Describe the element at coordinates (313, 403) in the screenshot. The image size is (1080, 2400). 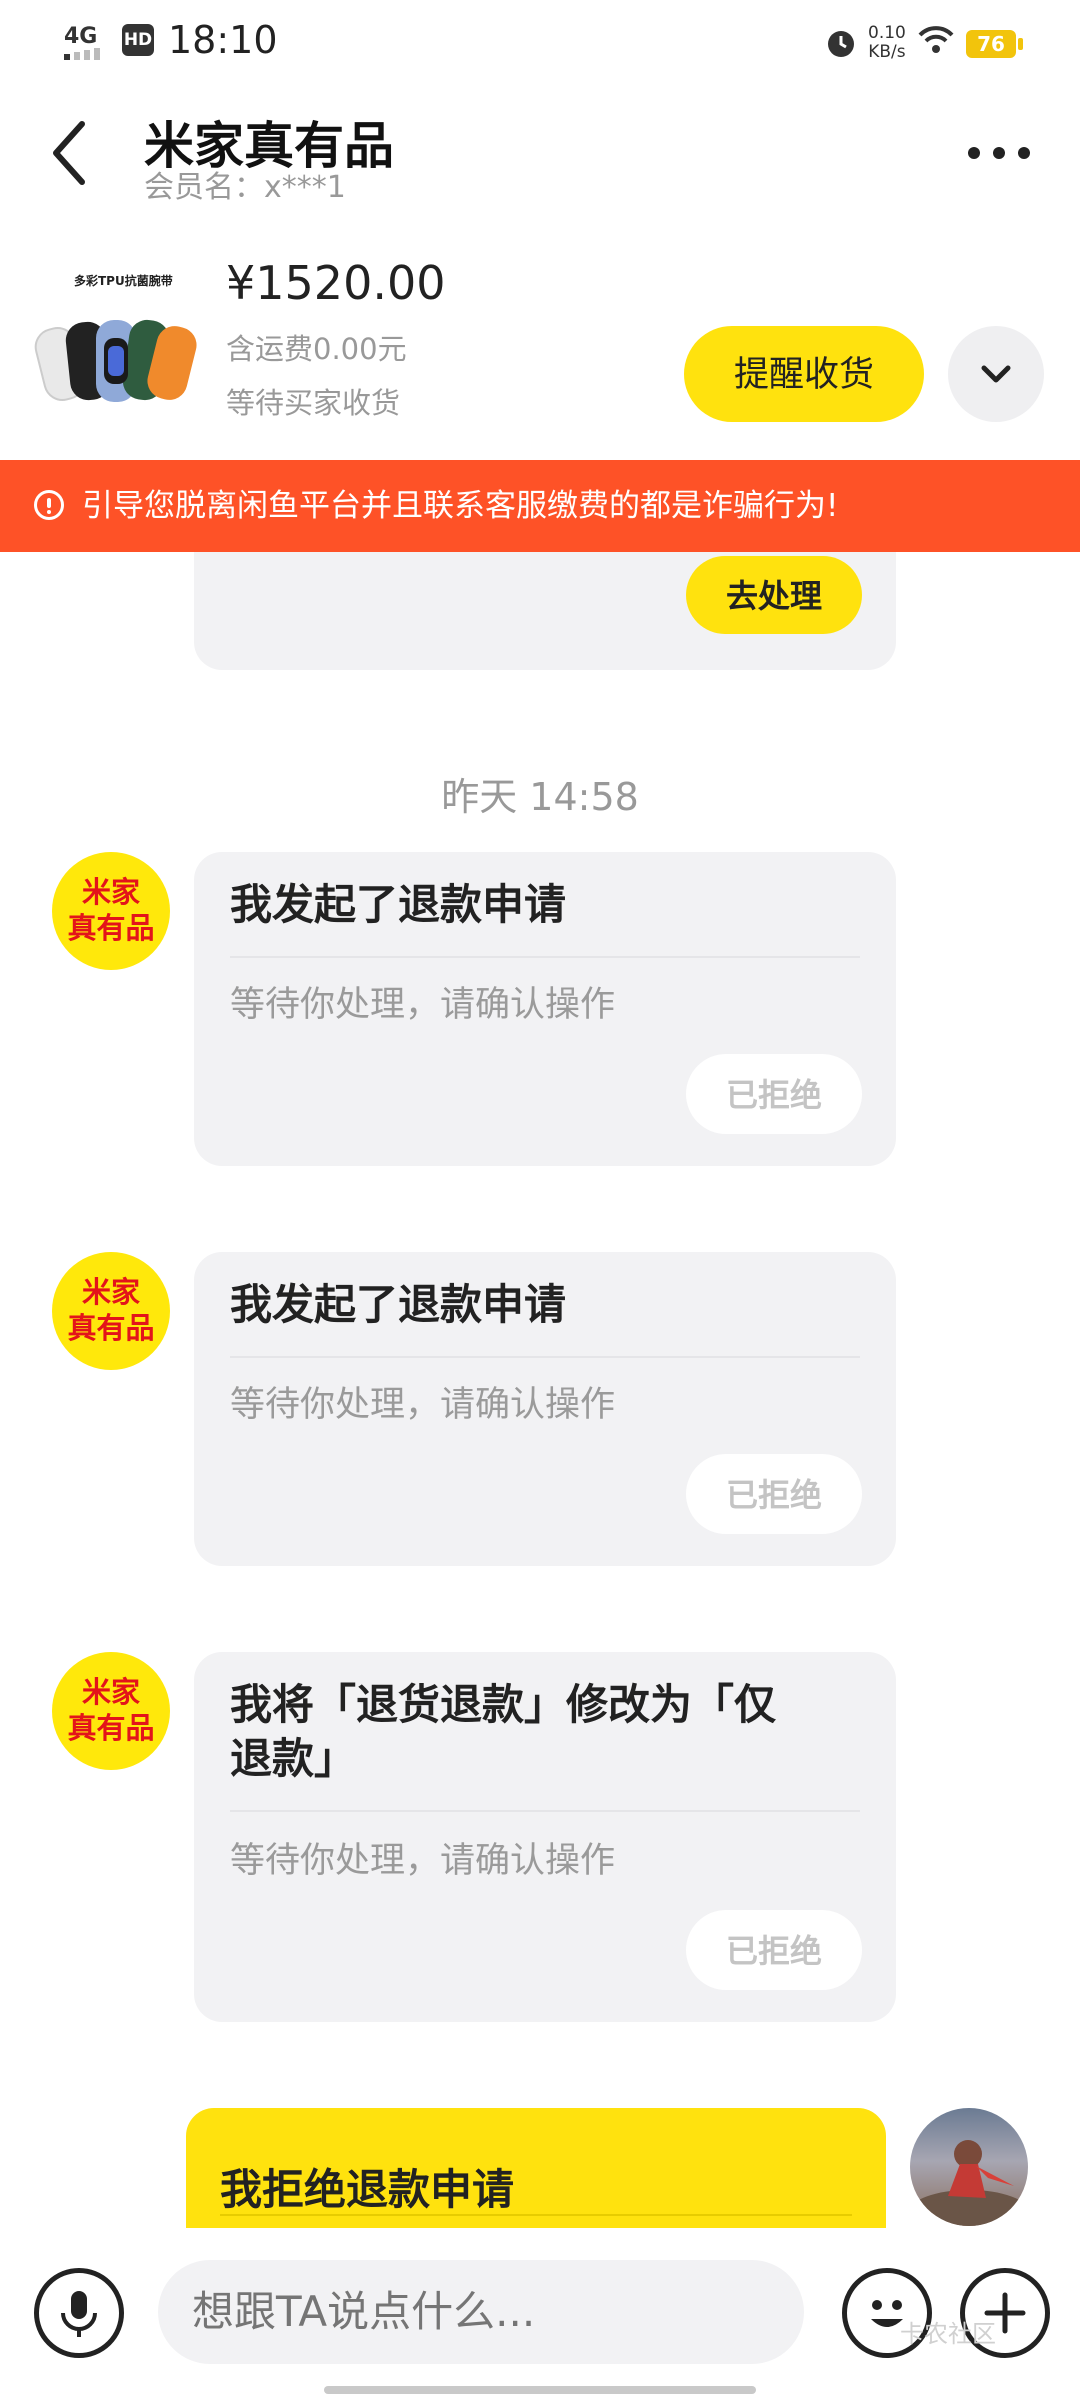
I see `order-status: 等待买家收货` at that location.